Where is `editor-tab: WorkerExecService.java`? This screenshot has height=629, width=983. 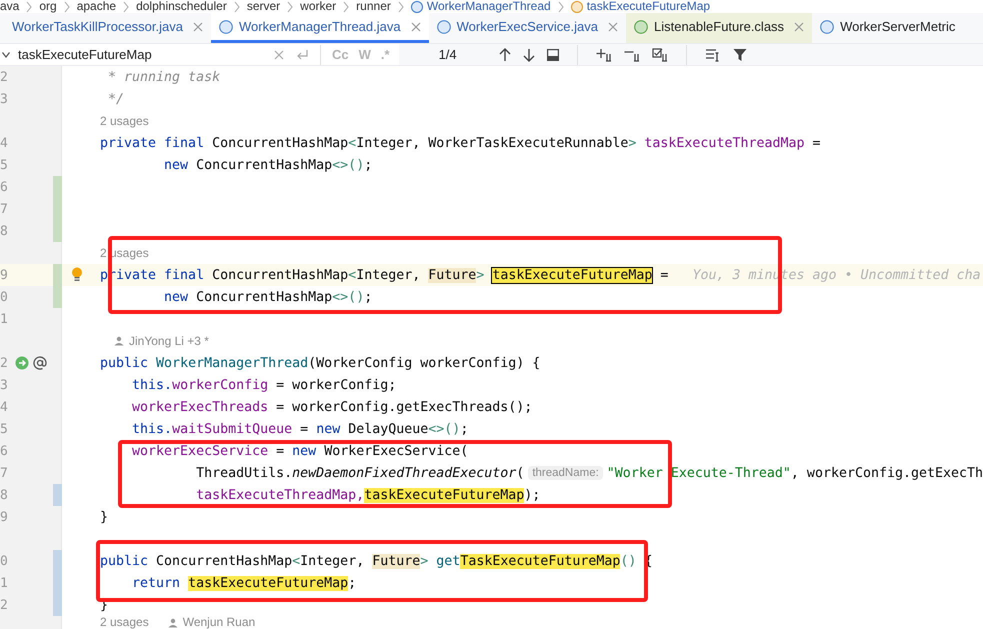
editor-tab: WorkerExecService.java is located at coordinates (527, 28).